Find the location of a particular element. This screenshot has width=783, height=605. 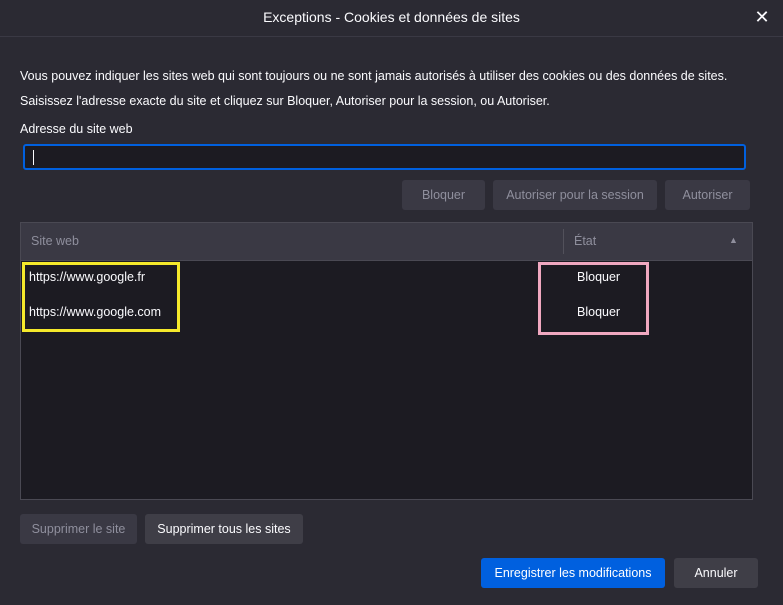

save-changes-button: Enregistrer les modifications is located at coordinates (573, 573).